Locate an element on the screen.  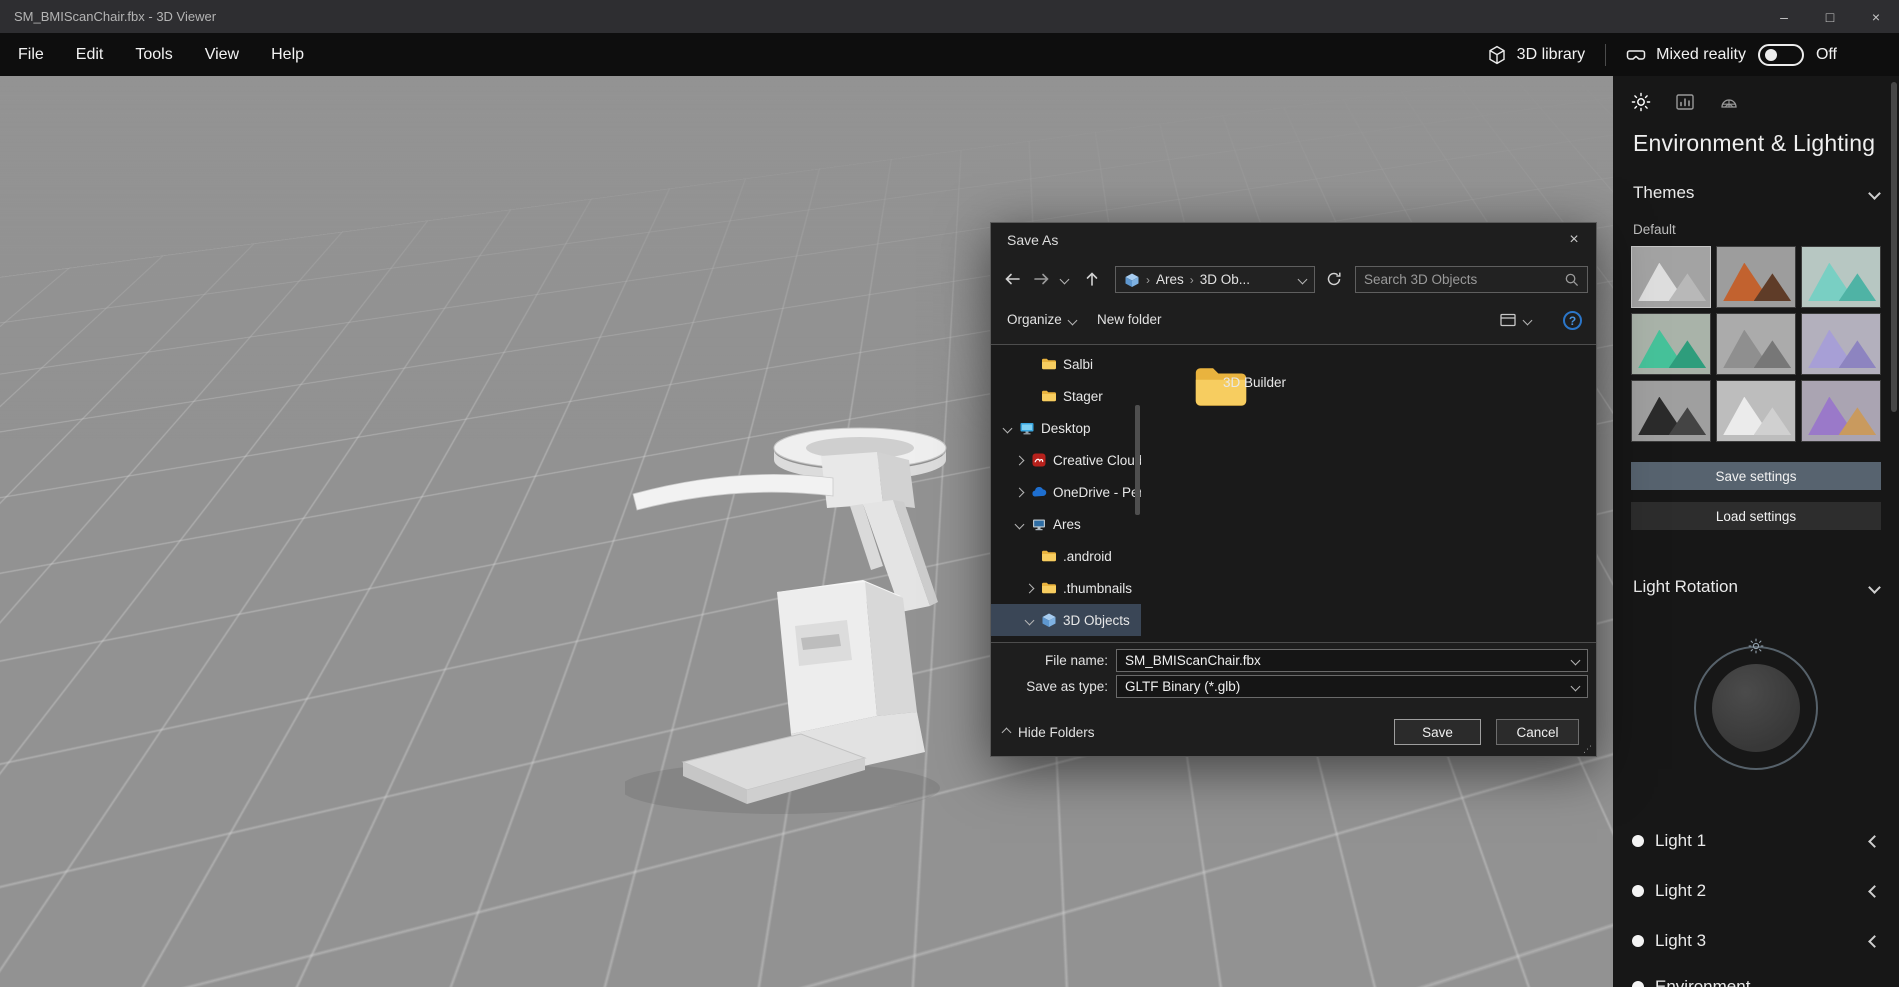
recent-locations-button is located at coordinates (1064, 279).